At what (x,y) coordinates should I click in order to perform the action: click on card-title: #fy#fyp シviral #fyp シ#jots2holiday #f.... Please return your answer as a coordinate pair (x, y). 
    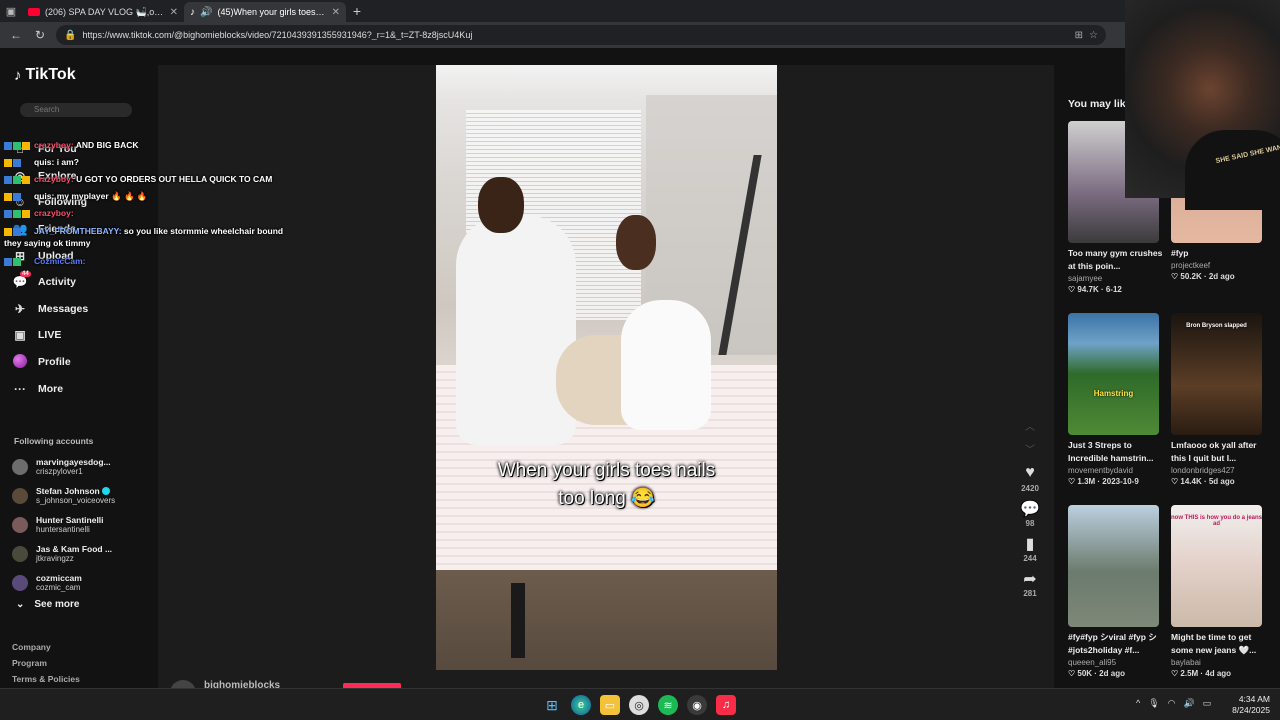
    Looking at the image, I should click on (1112, 643).